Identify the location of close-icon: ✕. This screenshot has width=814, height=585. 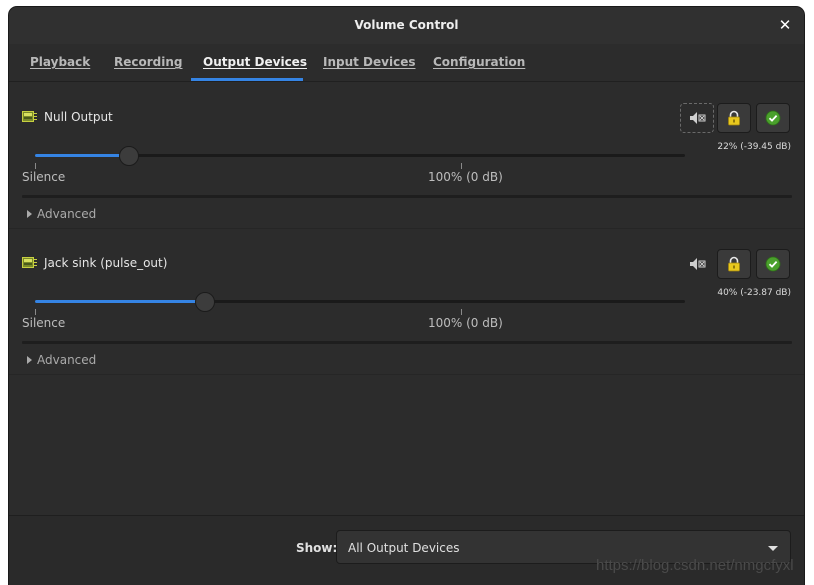
(785, 25).